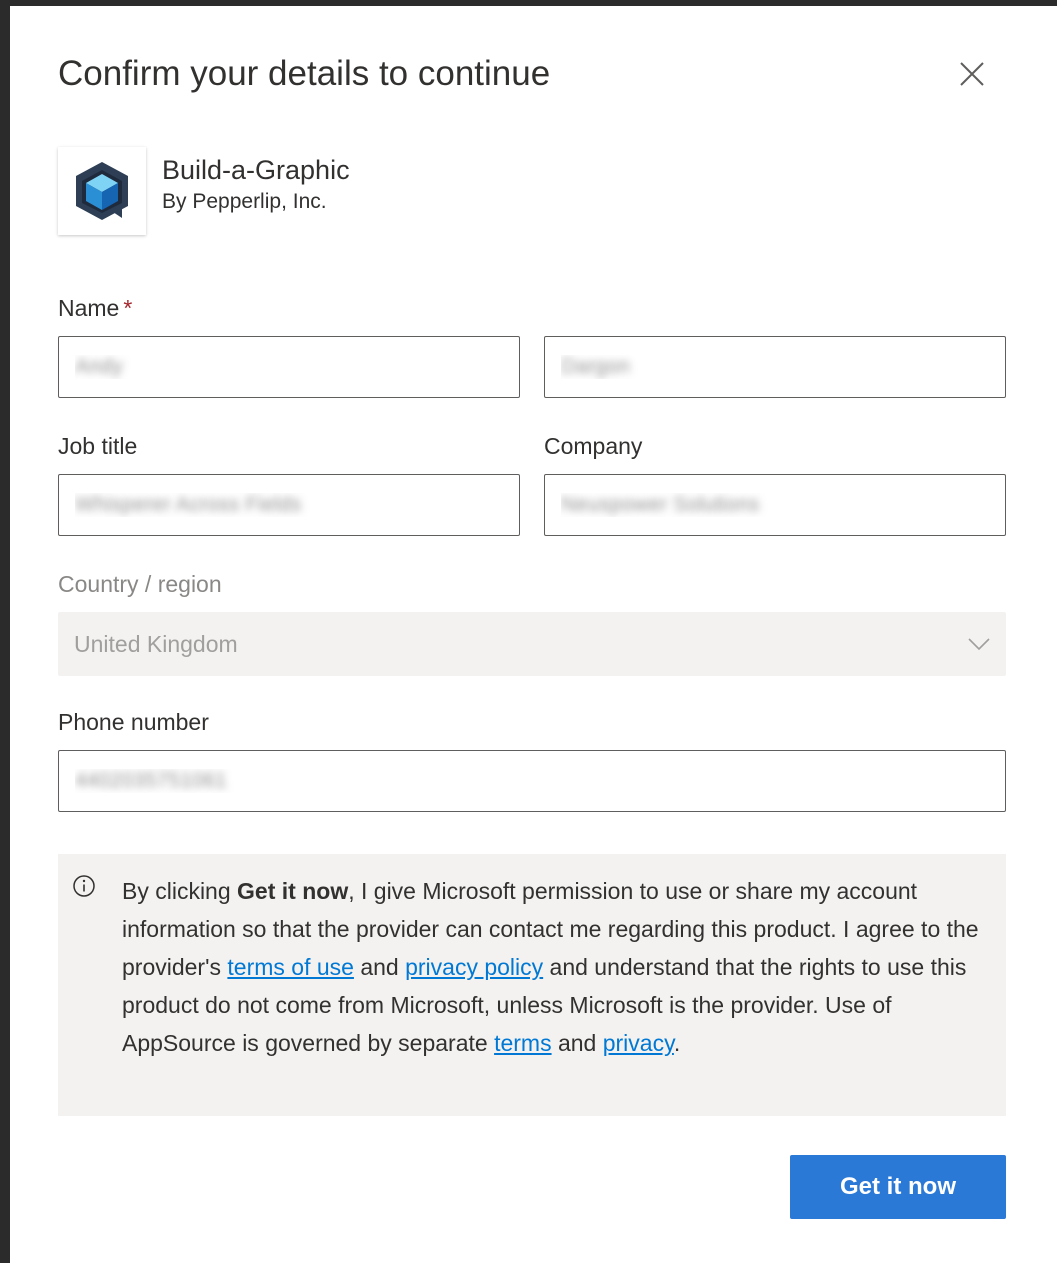 The width and height of the screenshot is (1057, 1263). Describe the element at coordinates (775, 505) in the screenshot. I see `company-input` at that location.